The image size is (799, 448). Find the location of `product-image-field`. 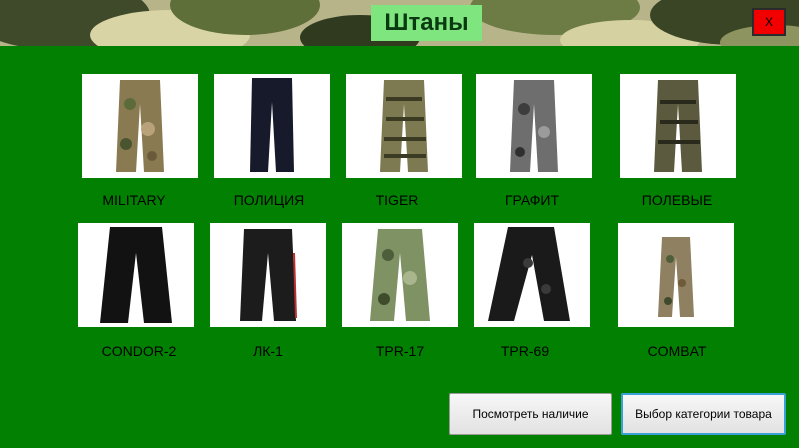

product-image-field is located at coordinates (678, 126).